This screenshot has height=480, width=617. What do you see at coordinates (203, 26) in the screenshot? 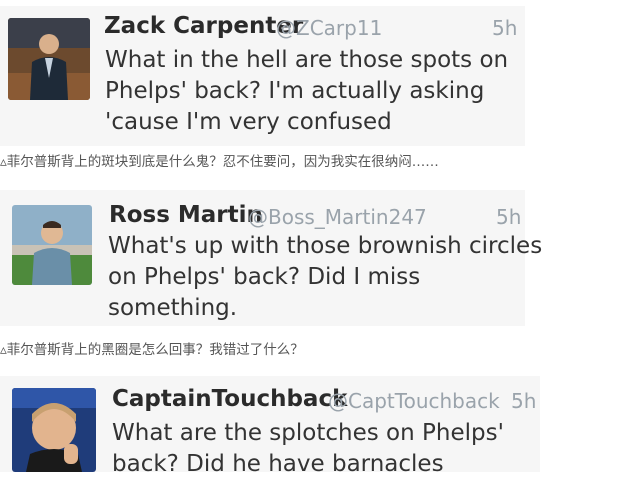
I see `author-name: Zack Carpenter` at bounding box center [203, 26].